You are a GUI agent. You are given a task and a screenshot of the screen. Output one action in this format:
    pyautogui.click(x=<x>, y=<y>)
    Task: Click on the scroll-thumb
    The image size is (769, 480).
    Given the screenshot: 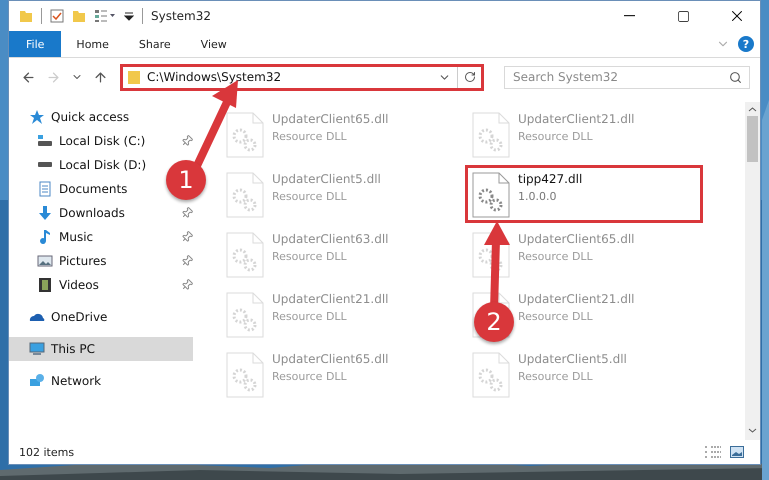 What is the action you would take?
    pyautogui.click(x=752, y=139)
    